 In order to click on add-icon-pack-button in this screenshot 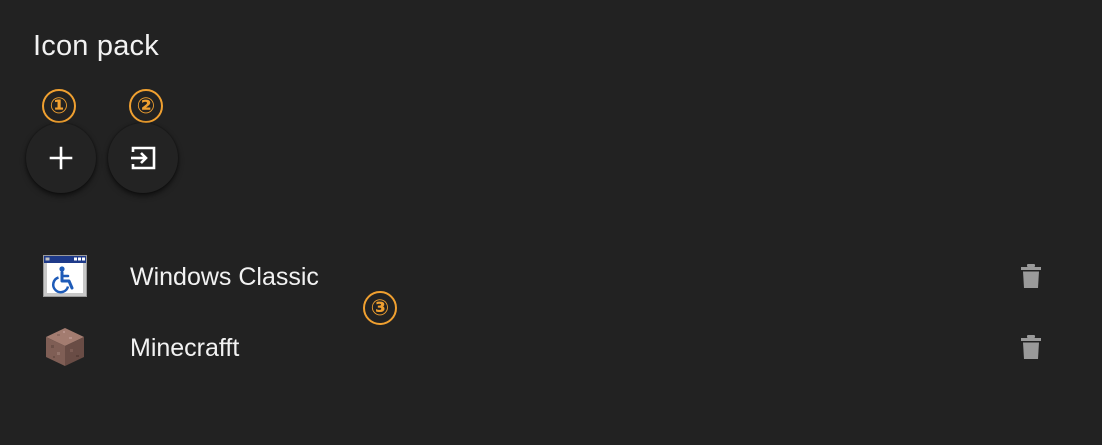, I will do `click(61, 158)`.